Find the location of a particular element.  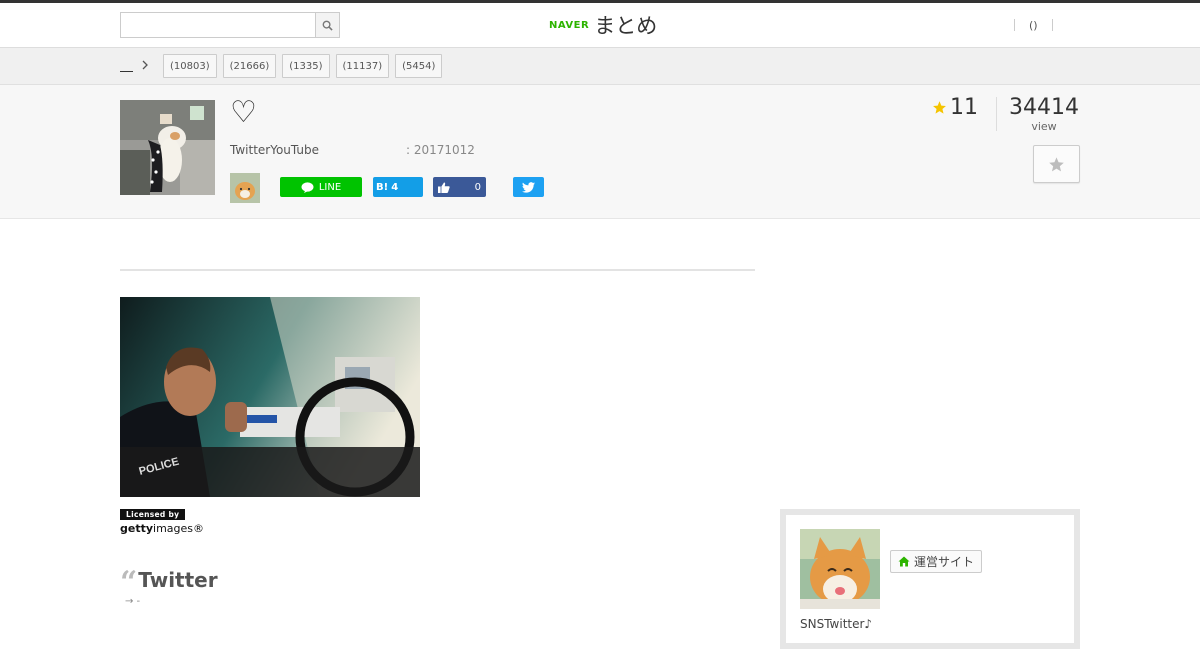

section-heading: “ Twitter is located at coordinates (169, 580).